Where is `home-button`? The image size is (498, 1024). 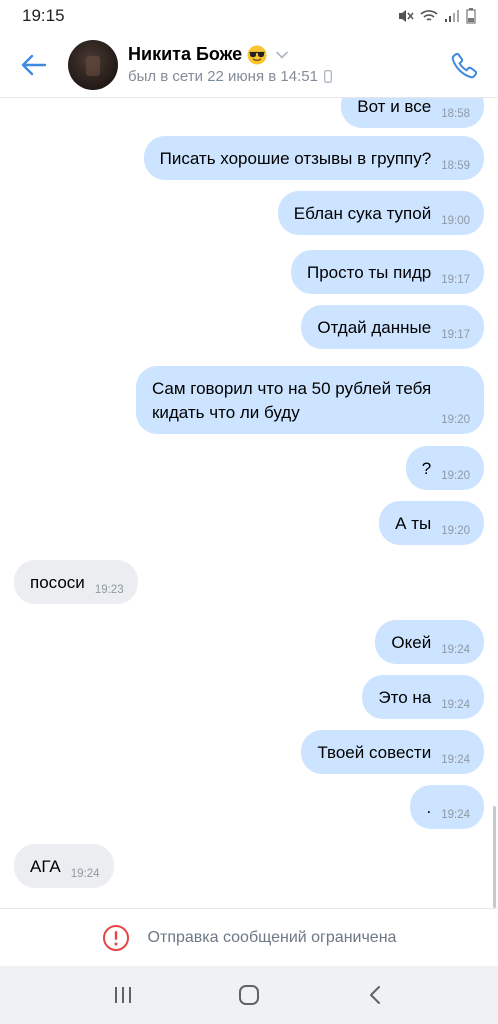 home-button is located at coordinates (249, 995).